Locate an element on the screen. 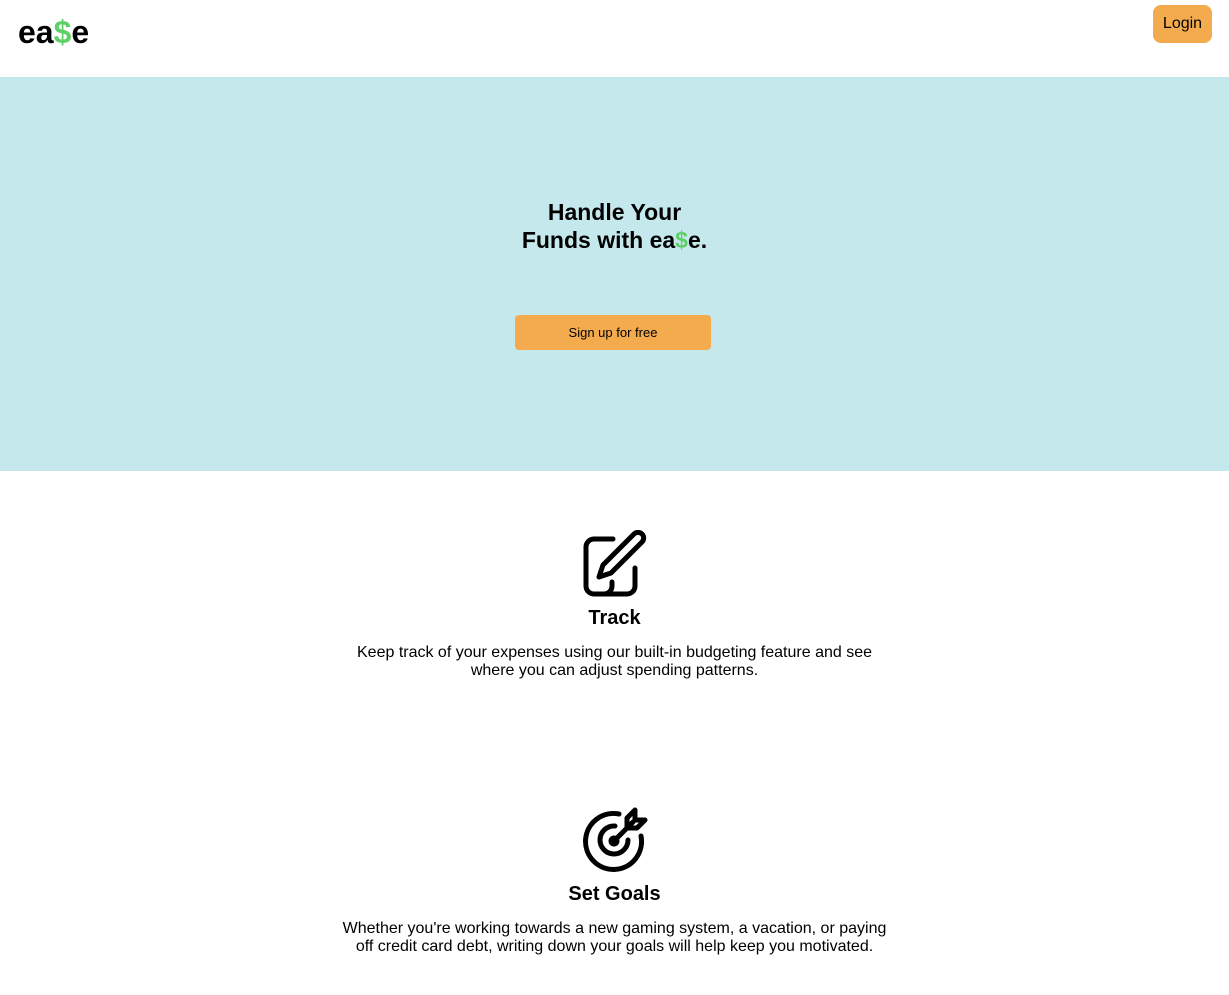 Image resolution: width=1229 pixels, height=995 pixels. feature-title: Track is located at coordinates (614, 618).